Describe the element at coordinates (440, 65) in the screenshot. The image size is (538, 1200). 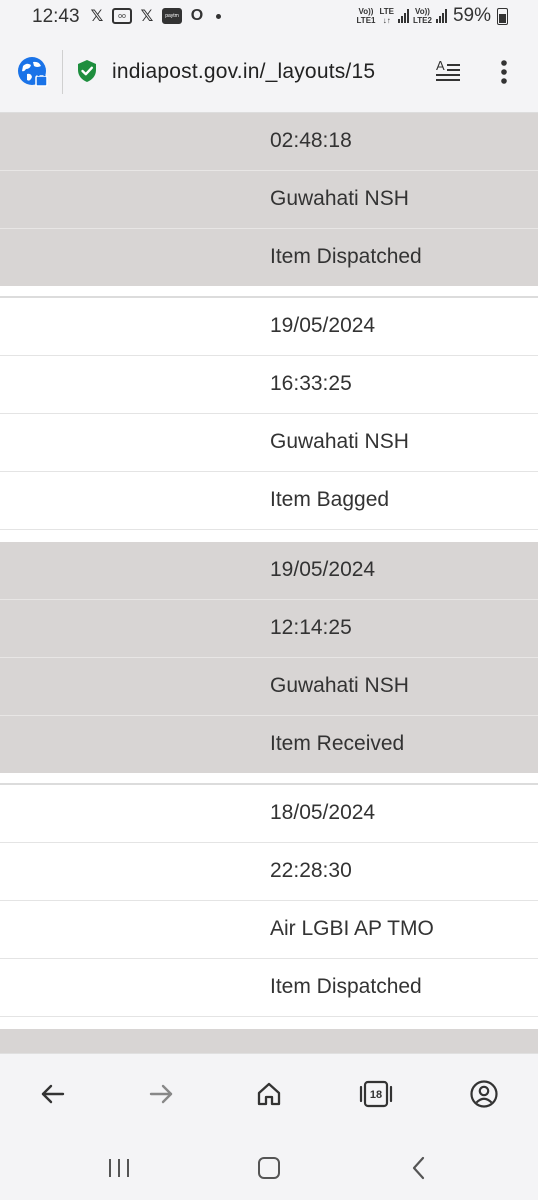
I see `svg-text: A` at that location.